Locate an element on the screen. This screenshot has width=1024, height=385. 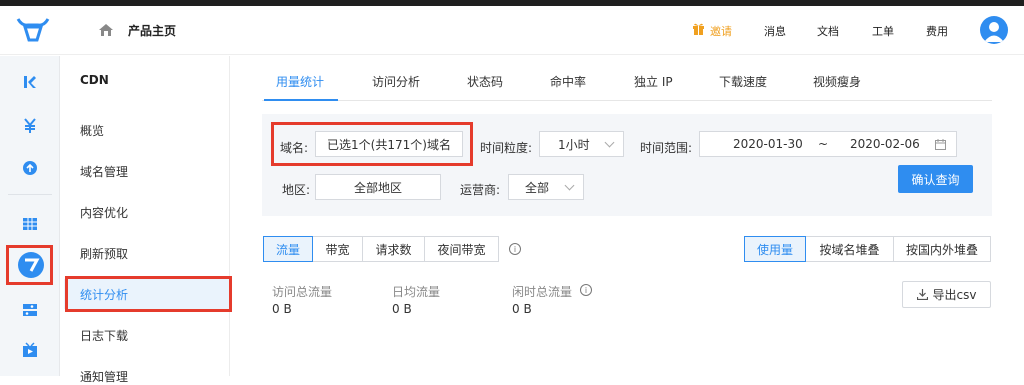
stat-idle-traffic-label: 闲时总流量 is located at coordinates (542, 292).